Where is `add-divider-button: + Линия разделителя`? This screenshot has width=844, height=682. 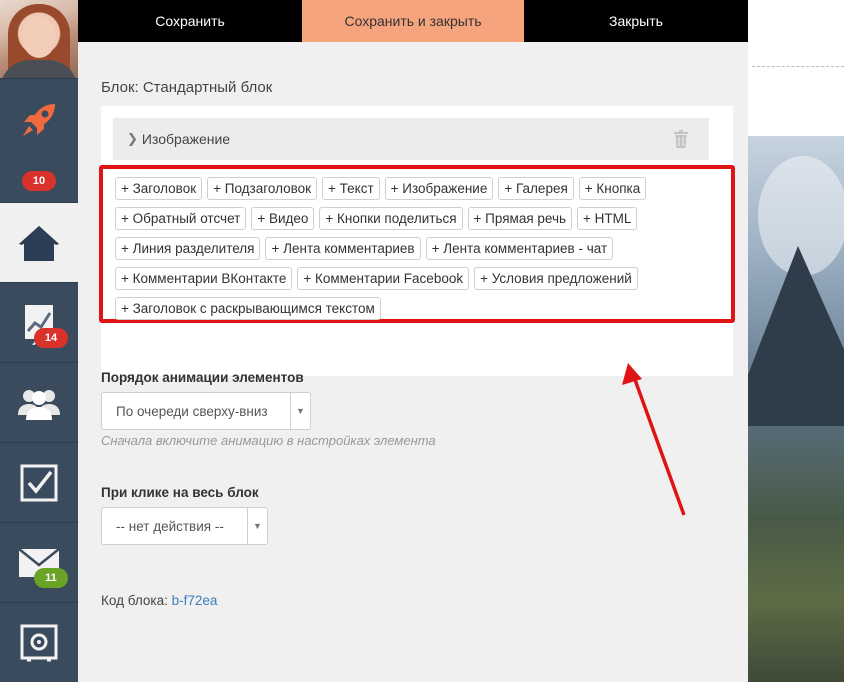
add-divider-button: + Линия разделителя is located at coordinates (188, 248).